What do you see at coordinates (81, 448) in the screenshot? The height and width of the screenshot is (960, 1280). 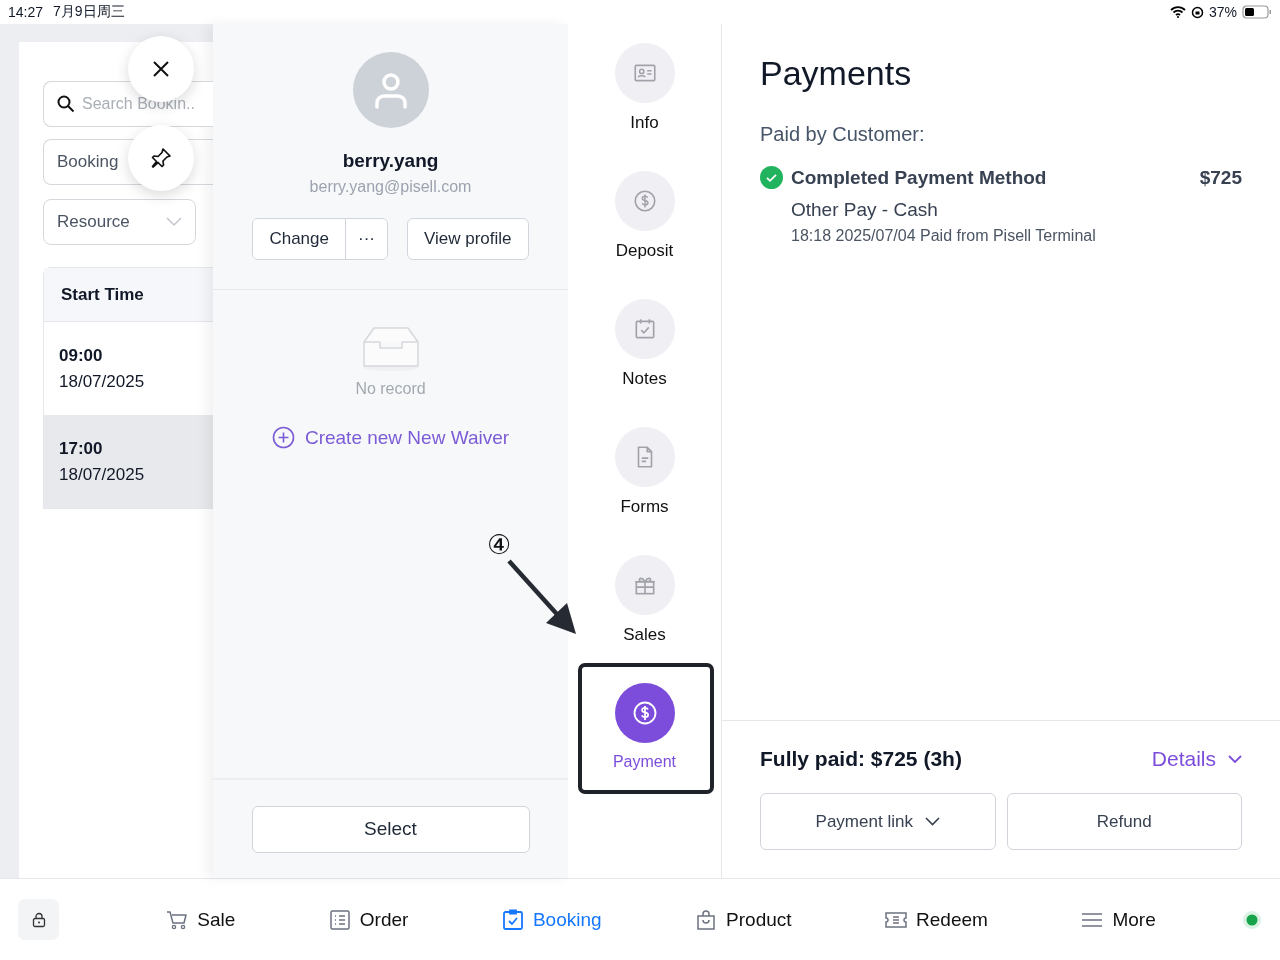 I see `booking-time: 17:00` at bounding box center [81, 448].